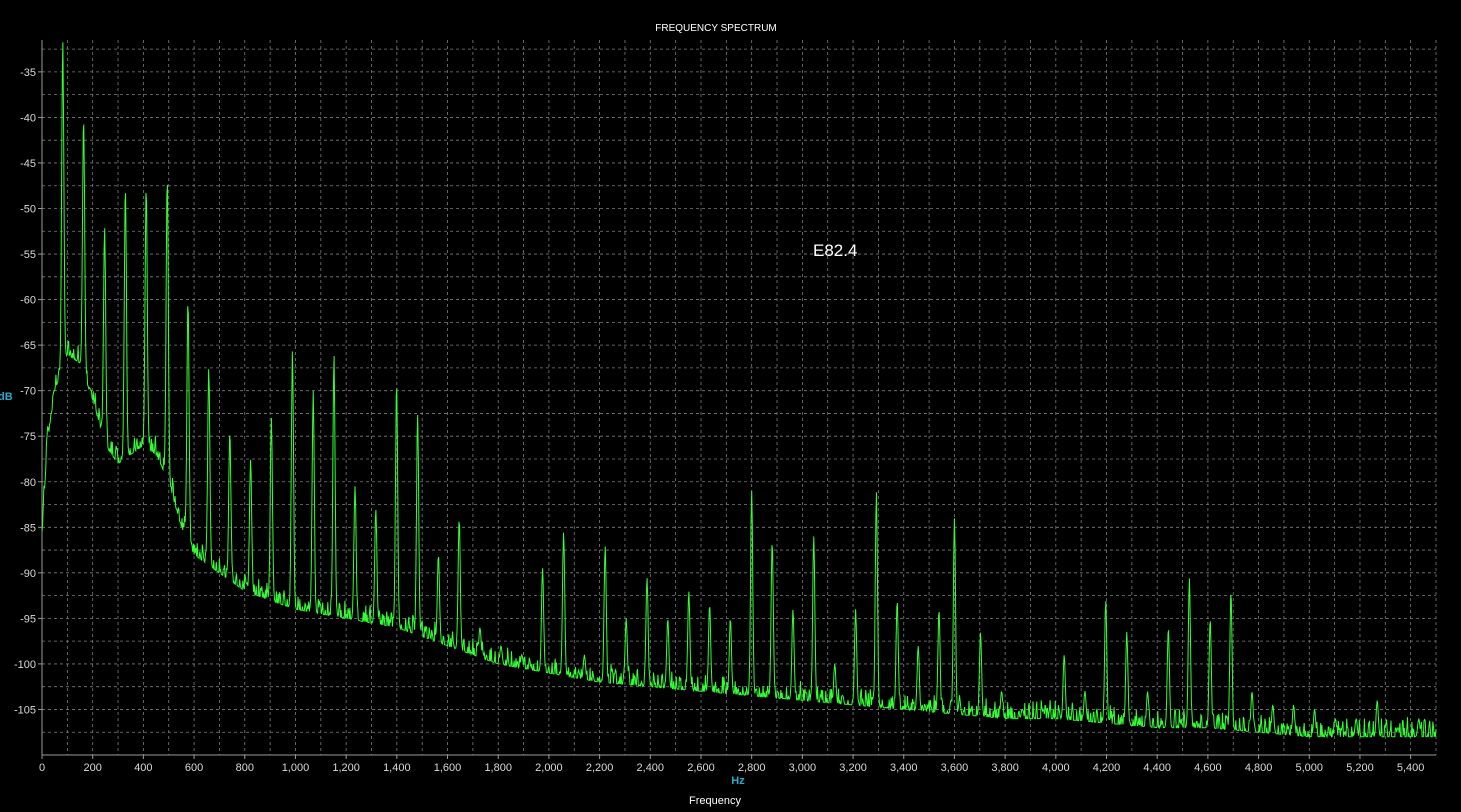 Image resolution: width=1461 pixels, height=812 pixels. What do you see at coordinates (42, 768) in the screenshot?
I see `x-tick-label: 0` at bounding box center [42, 768].